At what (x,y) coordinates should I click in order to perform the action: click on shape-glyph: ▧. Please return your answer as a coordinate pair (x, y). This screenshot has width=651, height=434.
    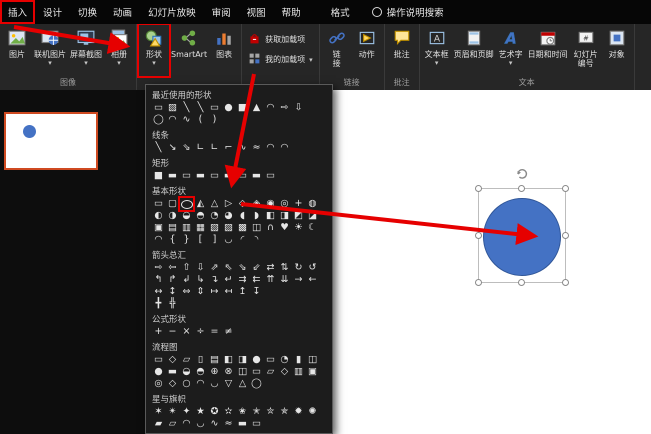
    Looking at the image, I should click on (214, 228).